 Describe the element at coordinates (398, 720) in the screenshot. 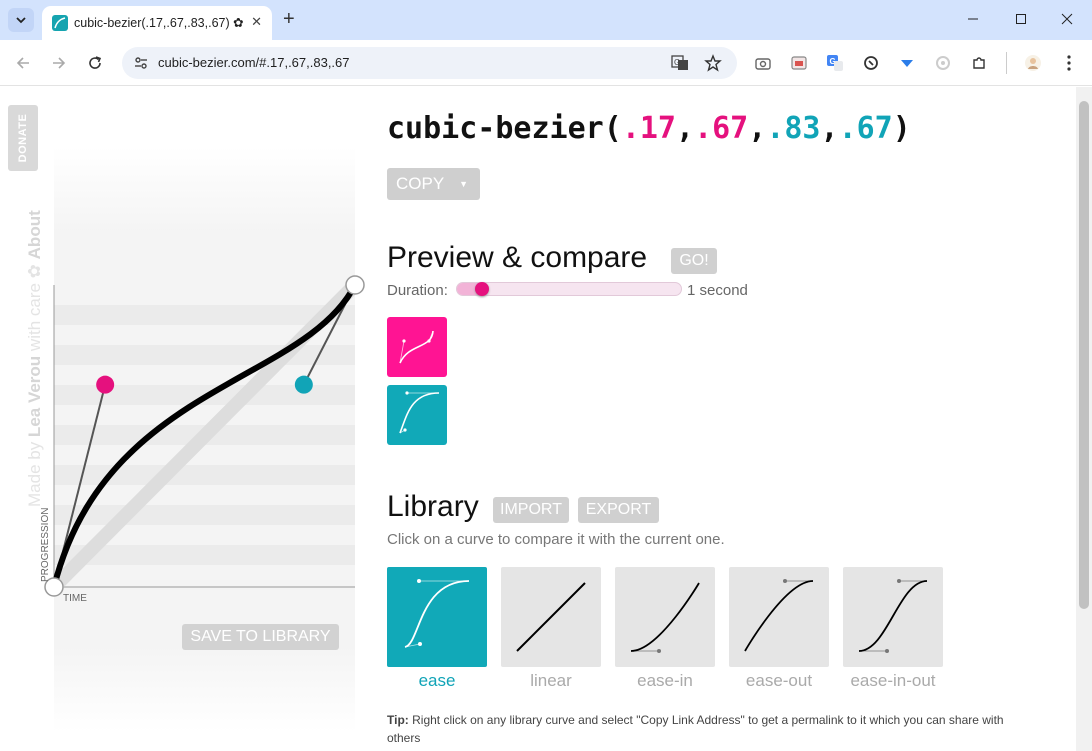

I see `tip-label: Tip:` at that location.